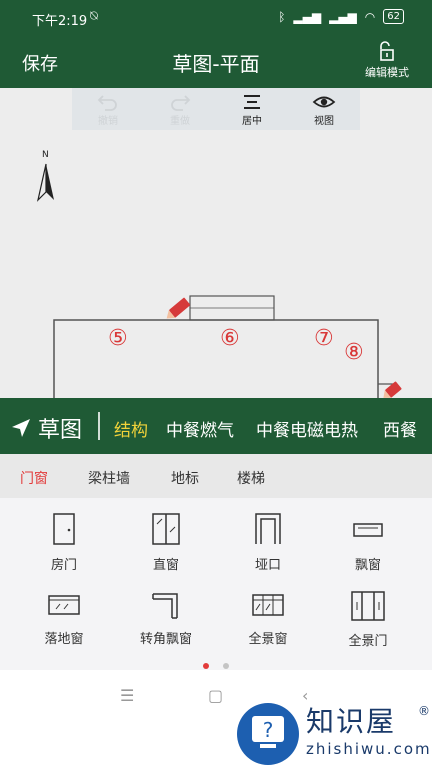  I want to click on room-label-5: ⑤, so click(118, 338).